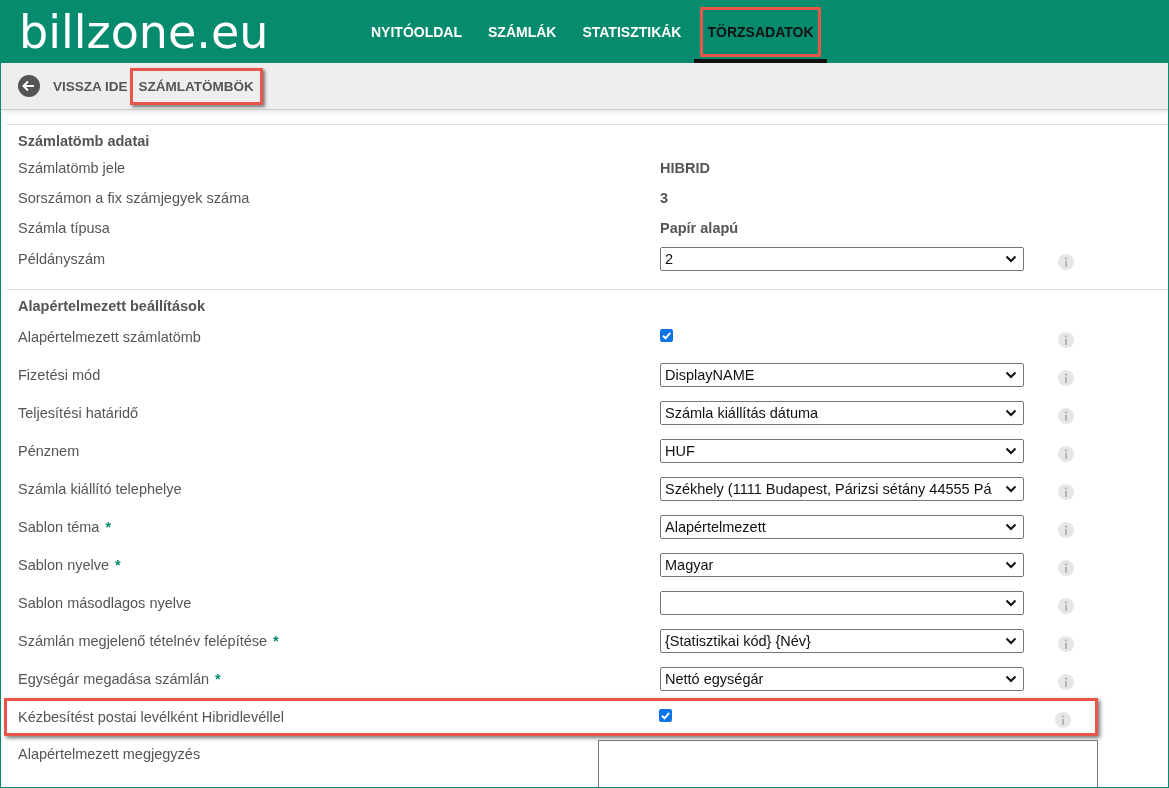 This screenshot has width=1169, height=788. I want to click on select-field: 2, so click(842, 259).